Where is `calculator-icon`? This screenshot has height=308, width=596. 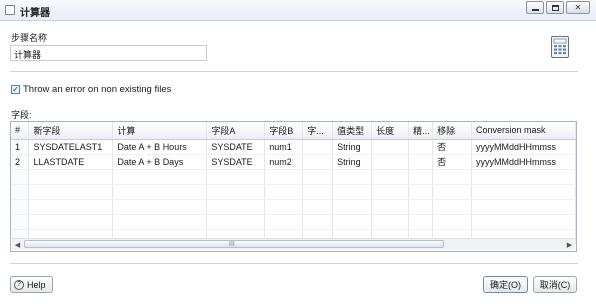 calculator-icon is located at coordinates (560, 47).